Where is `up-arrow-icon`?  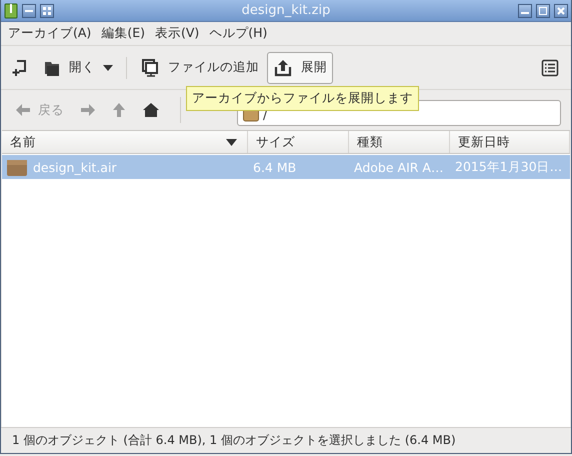 up-arrow-icon is located at coordinates (119, 110).